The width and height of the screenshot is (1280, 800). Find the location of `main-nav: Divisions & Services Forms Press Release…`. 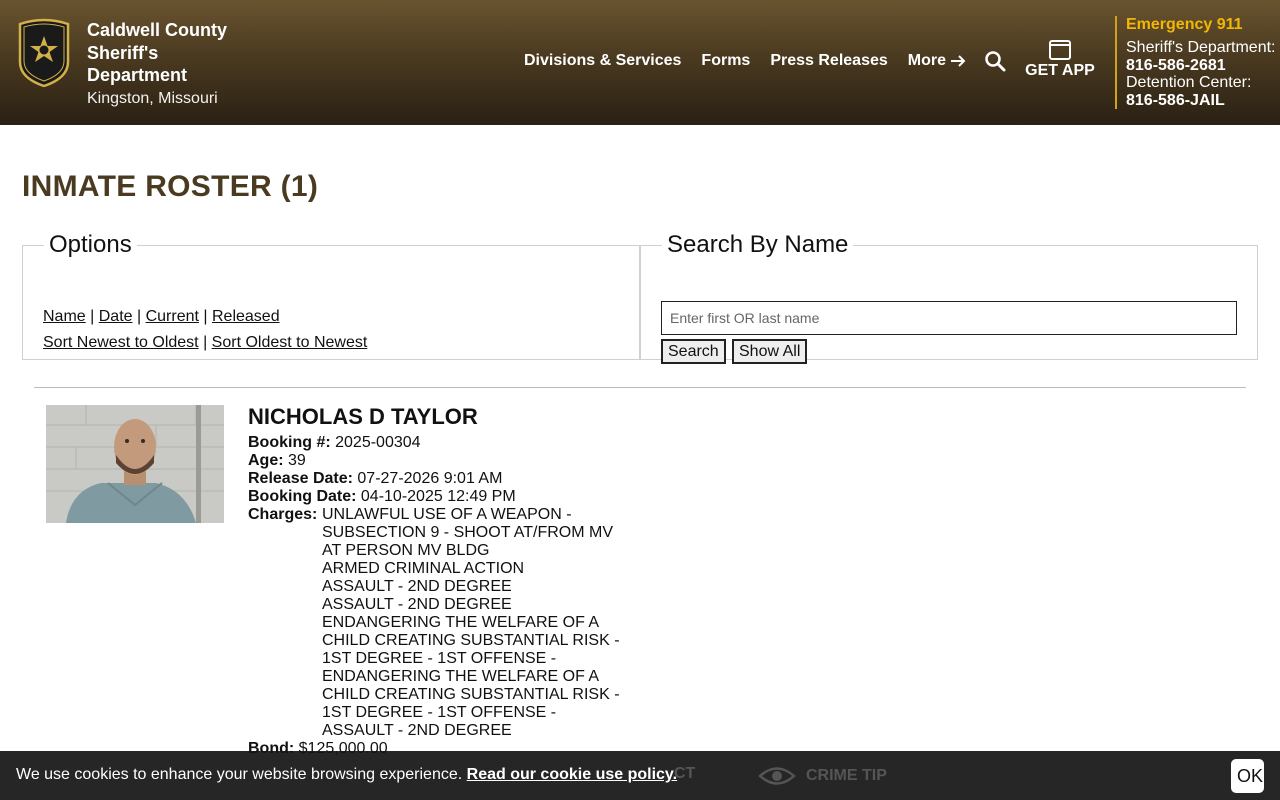

main-nav: Divisions & Services Forms Press Release… is located at coordinates (755, 61).